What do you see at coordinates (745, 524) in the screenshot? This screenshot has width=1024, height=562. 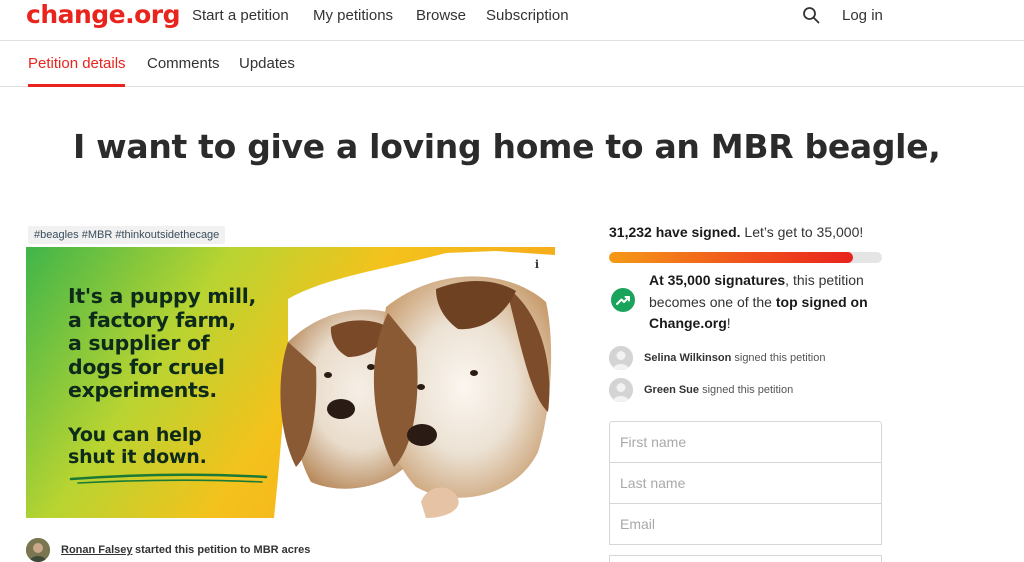 I see `email-field` at bounding box center [745, 524].